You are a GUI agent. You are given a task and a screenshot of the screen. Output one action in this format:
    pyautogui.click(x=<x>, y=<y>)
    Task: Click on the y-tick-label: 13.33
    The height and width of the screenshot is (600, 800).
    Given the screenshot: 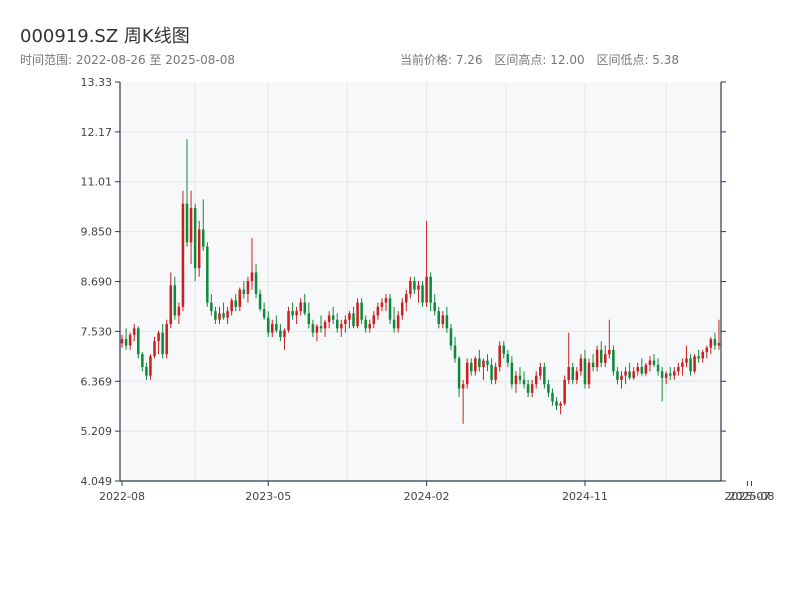 What is the action you would take?
    pyautogui.click(x=97, y=82)
    